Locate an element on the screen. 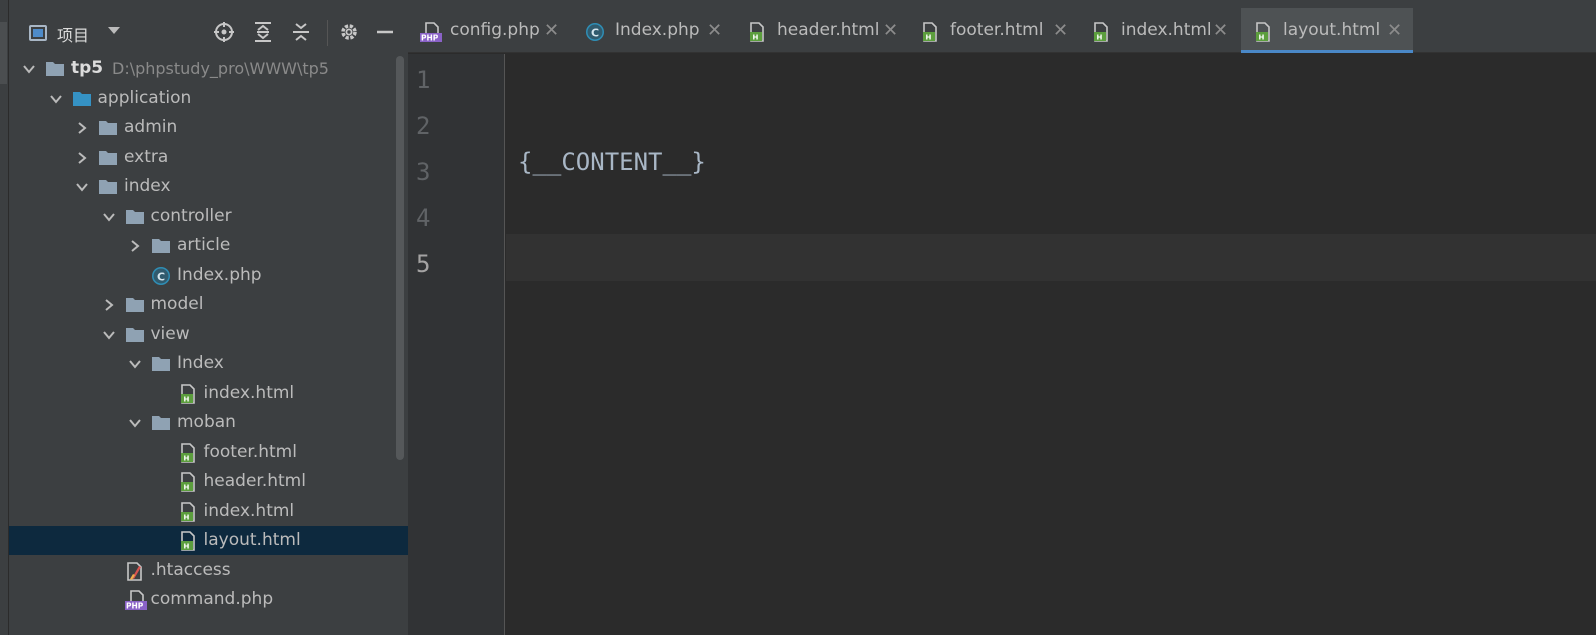  tree-item: admin is located at coordinates (208, 127).